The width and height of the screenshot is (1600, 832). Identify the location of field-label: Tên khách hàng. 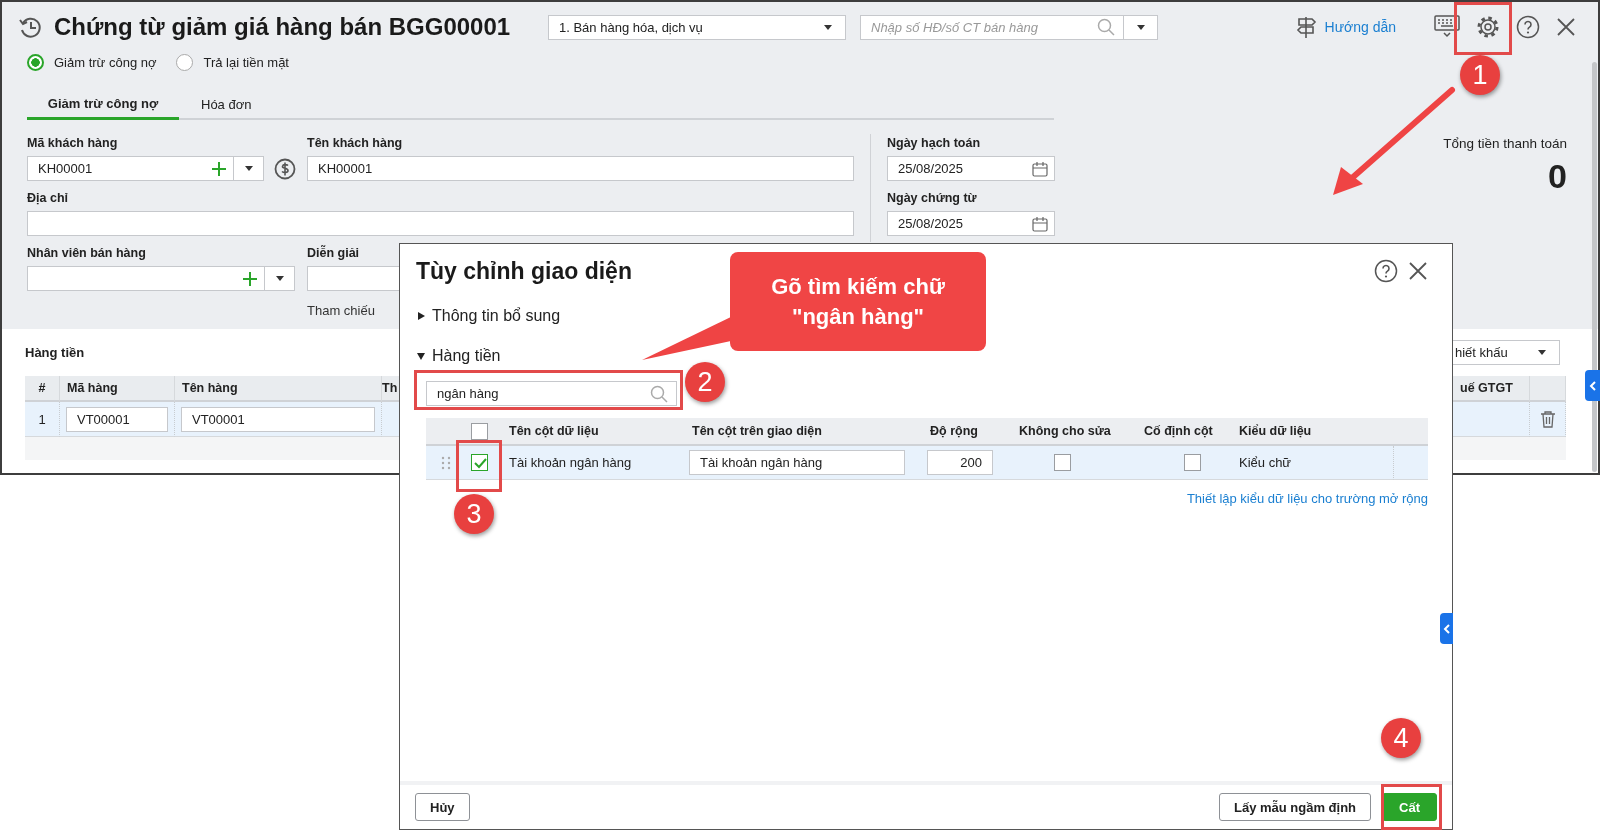
(355, 144).